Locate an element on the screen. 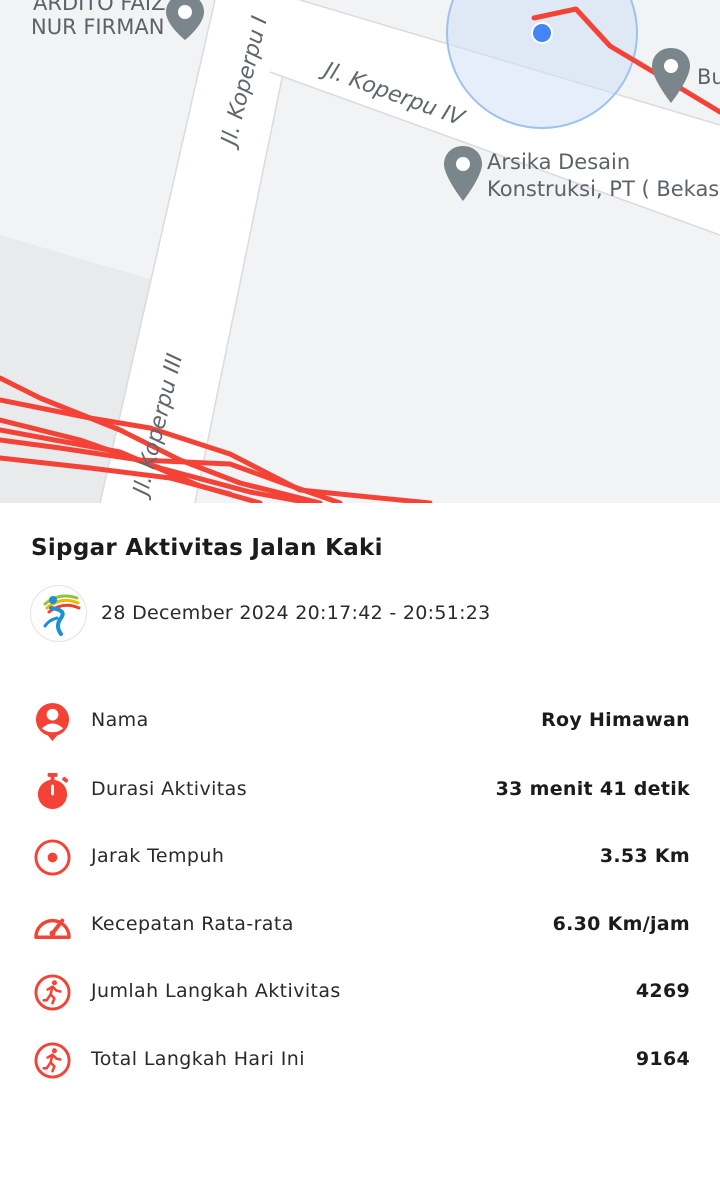  stat-label: Total Langkah Hari Ini is located at coordinates (198, 1059).